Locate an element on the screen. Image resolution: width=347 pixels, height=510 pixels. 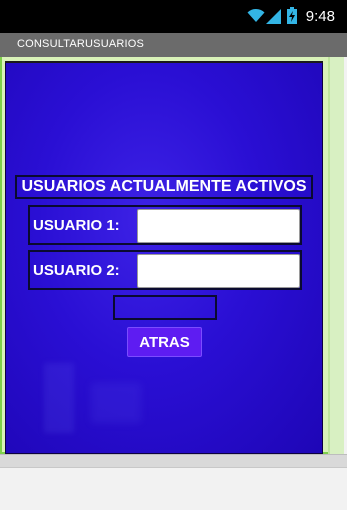
signal-icon is located at coordinates (273, 16).